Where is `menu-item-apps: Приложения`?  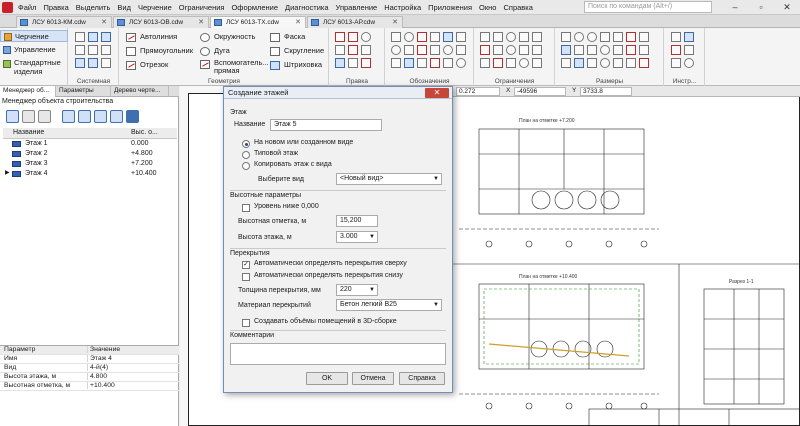 menu-item-apps: Приложения is located at coordinates (450, 7).